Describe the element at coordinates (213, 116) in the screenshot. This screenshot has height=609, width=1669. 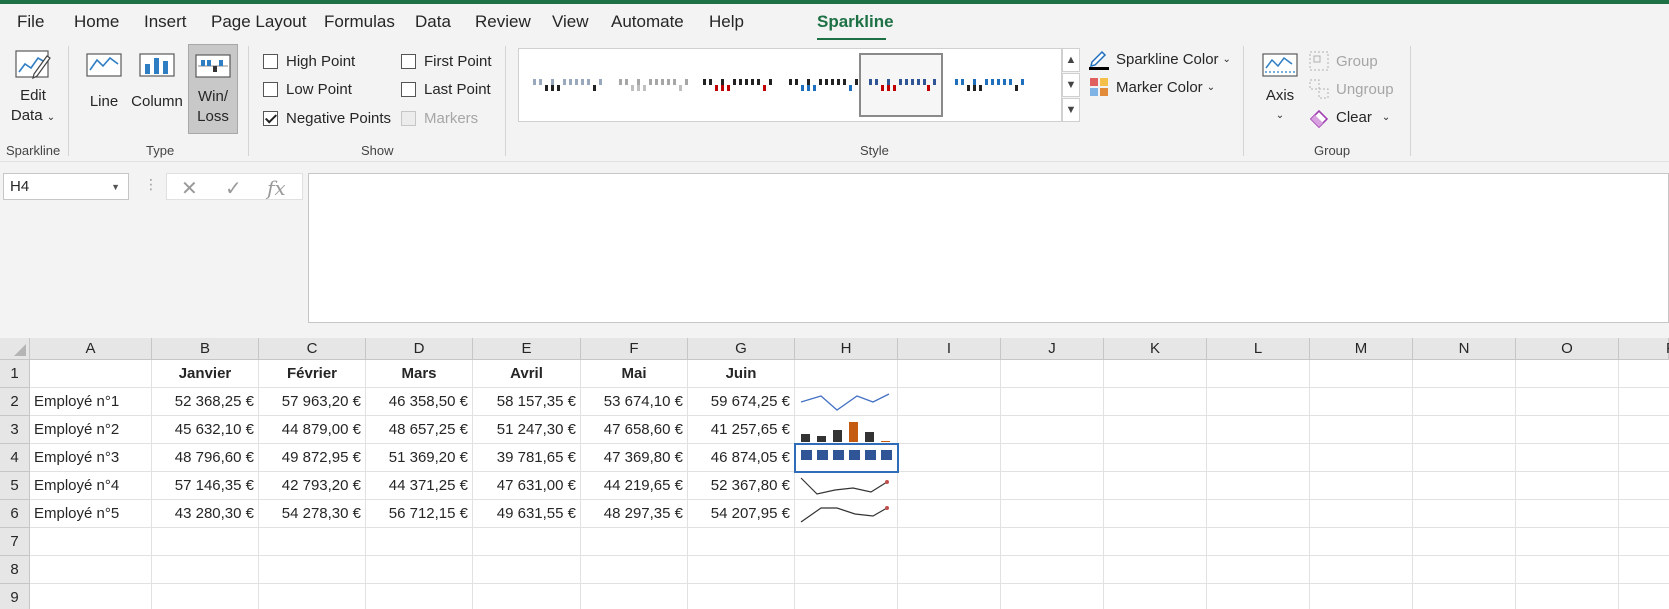
I see `winloss-label-2: Loss` at that location.